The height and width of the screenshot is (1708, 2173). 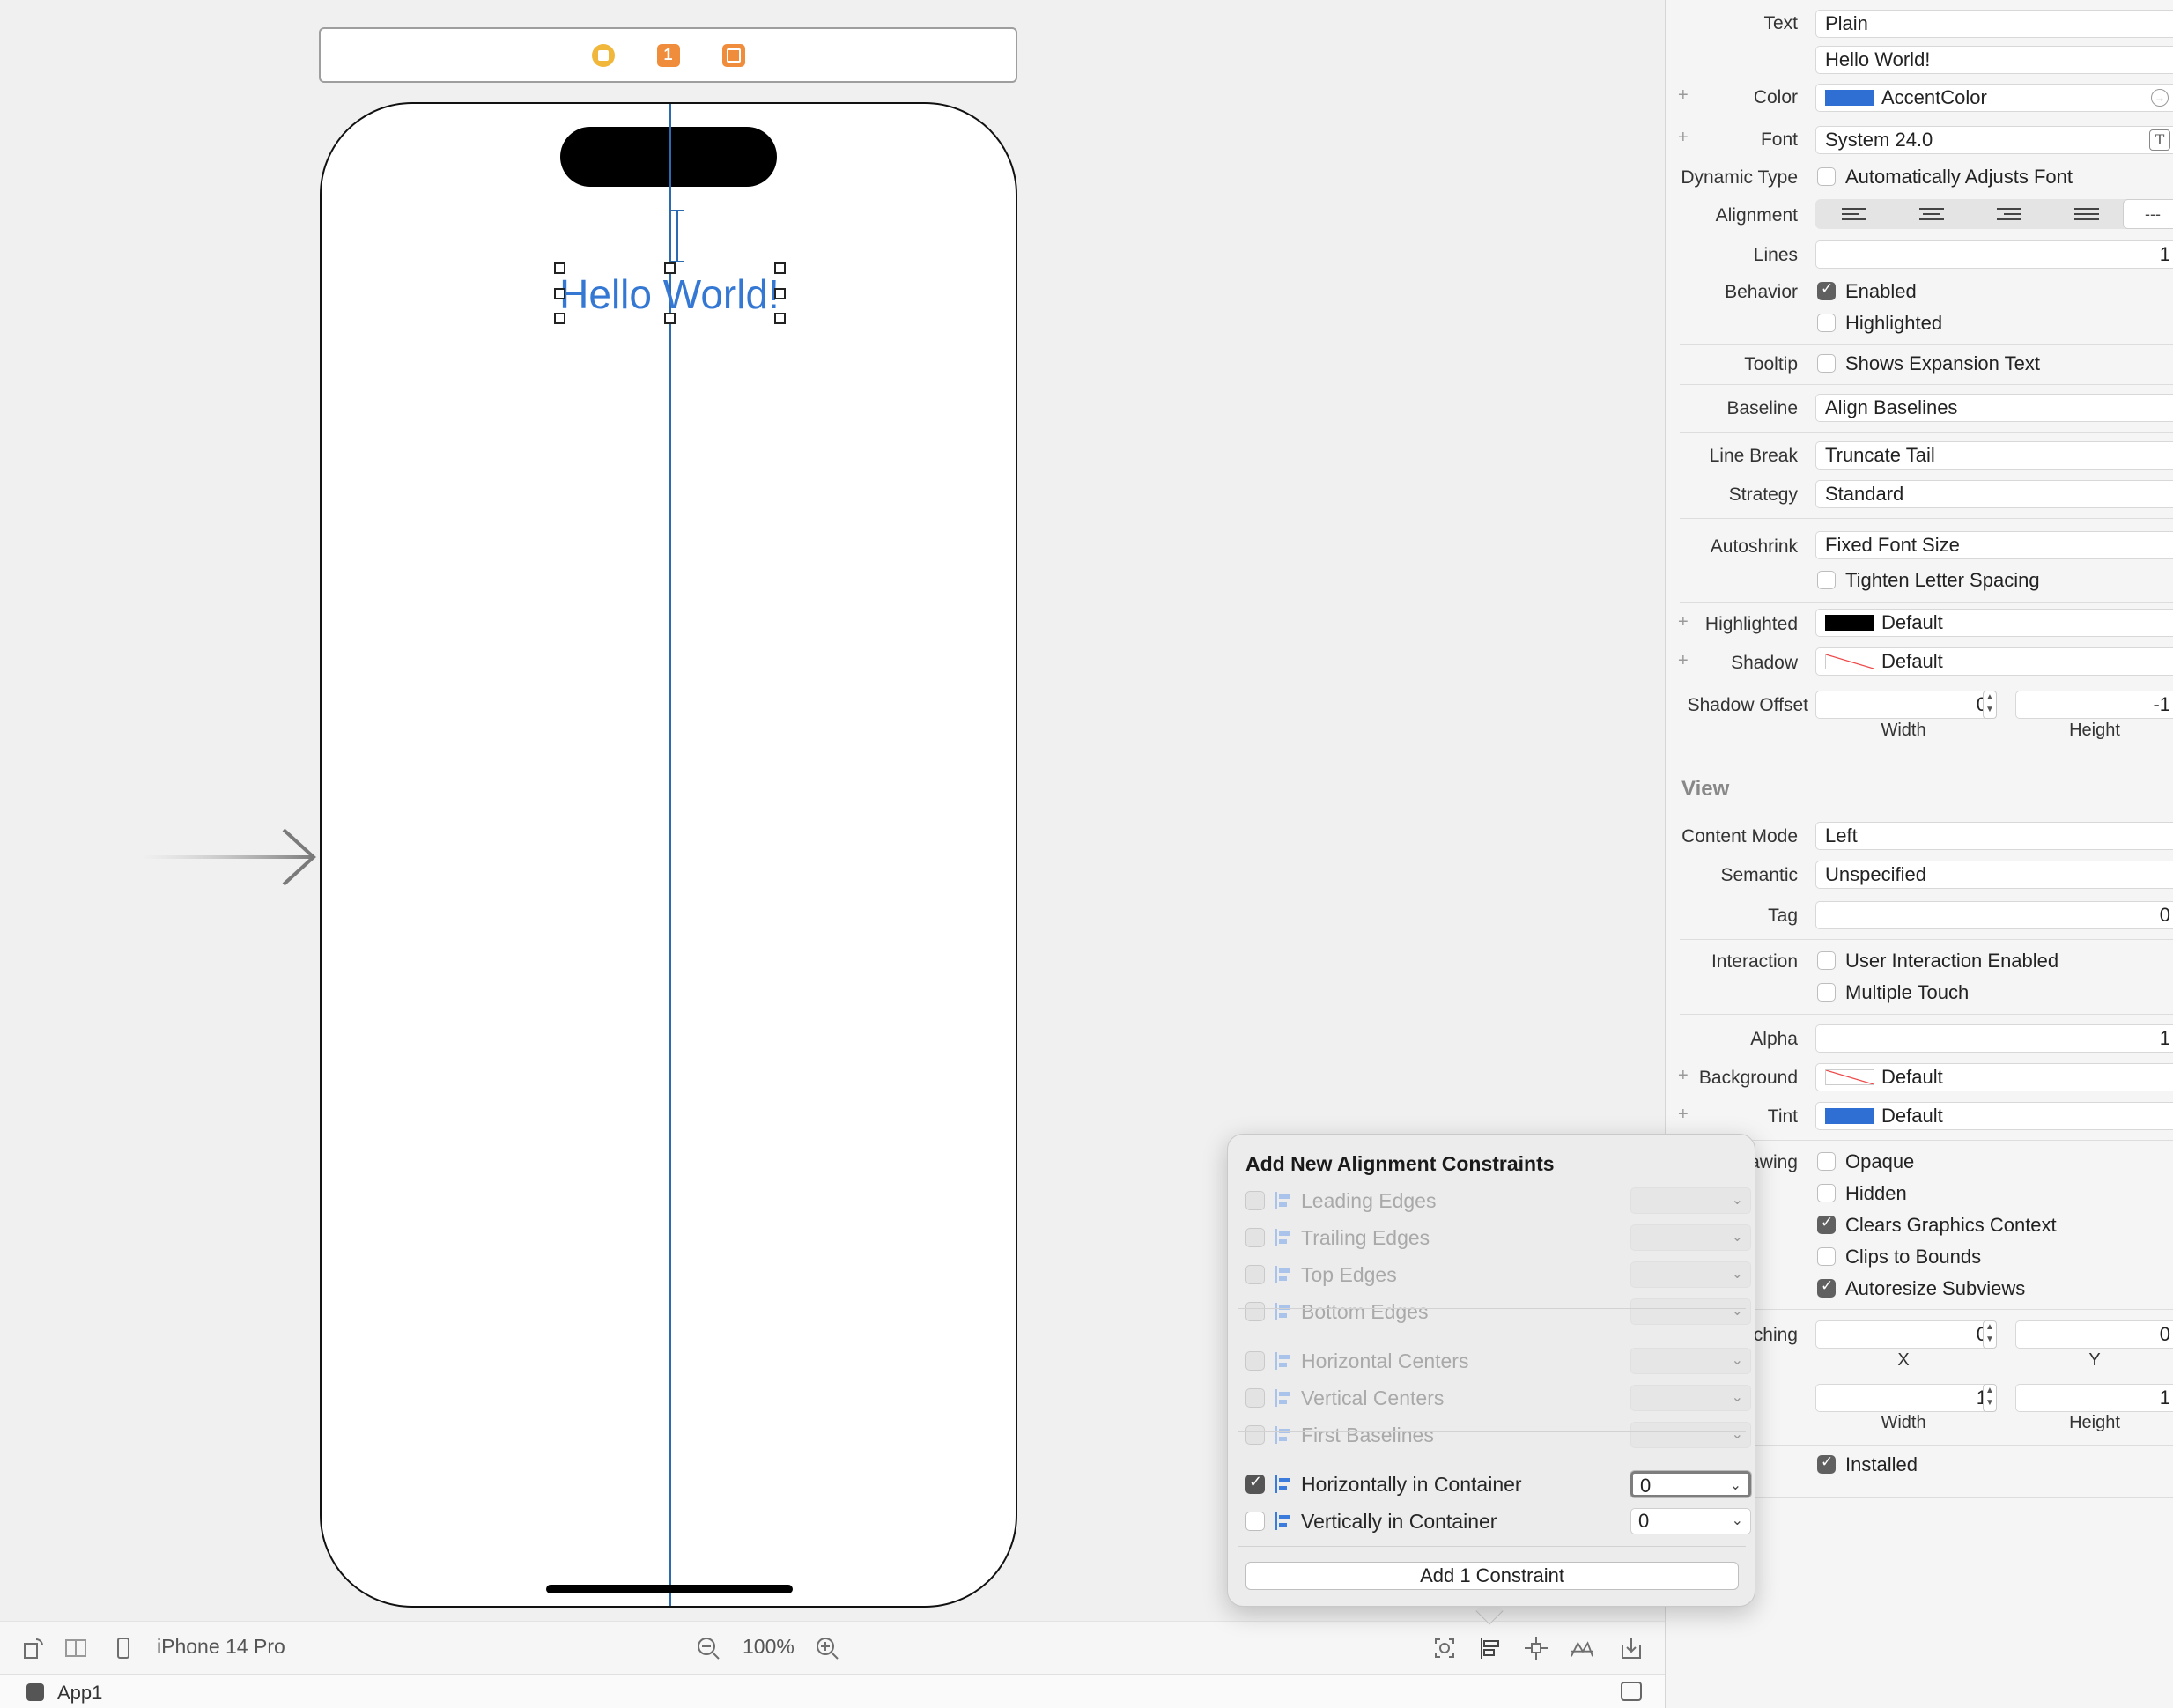 I want to click on semantic-popup: Unspecified, so click(x=1994, y=875).